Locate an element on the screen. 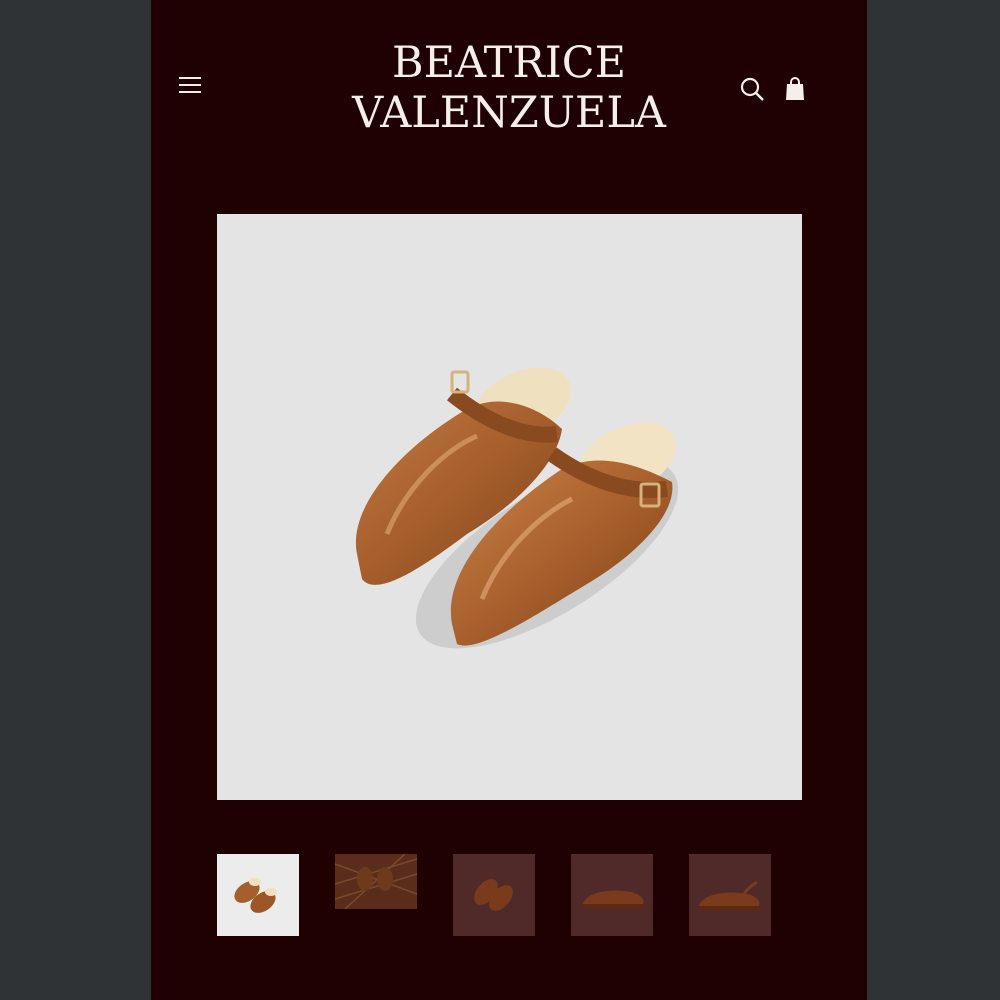 The height and width of the screenshot is (1000, 1000). thumb-clogs-on-straw is located at coordinates (376, 881).